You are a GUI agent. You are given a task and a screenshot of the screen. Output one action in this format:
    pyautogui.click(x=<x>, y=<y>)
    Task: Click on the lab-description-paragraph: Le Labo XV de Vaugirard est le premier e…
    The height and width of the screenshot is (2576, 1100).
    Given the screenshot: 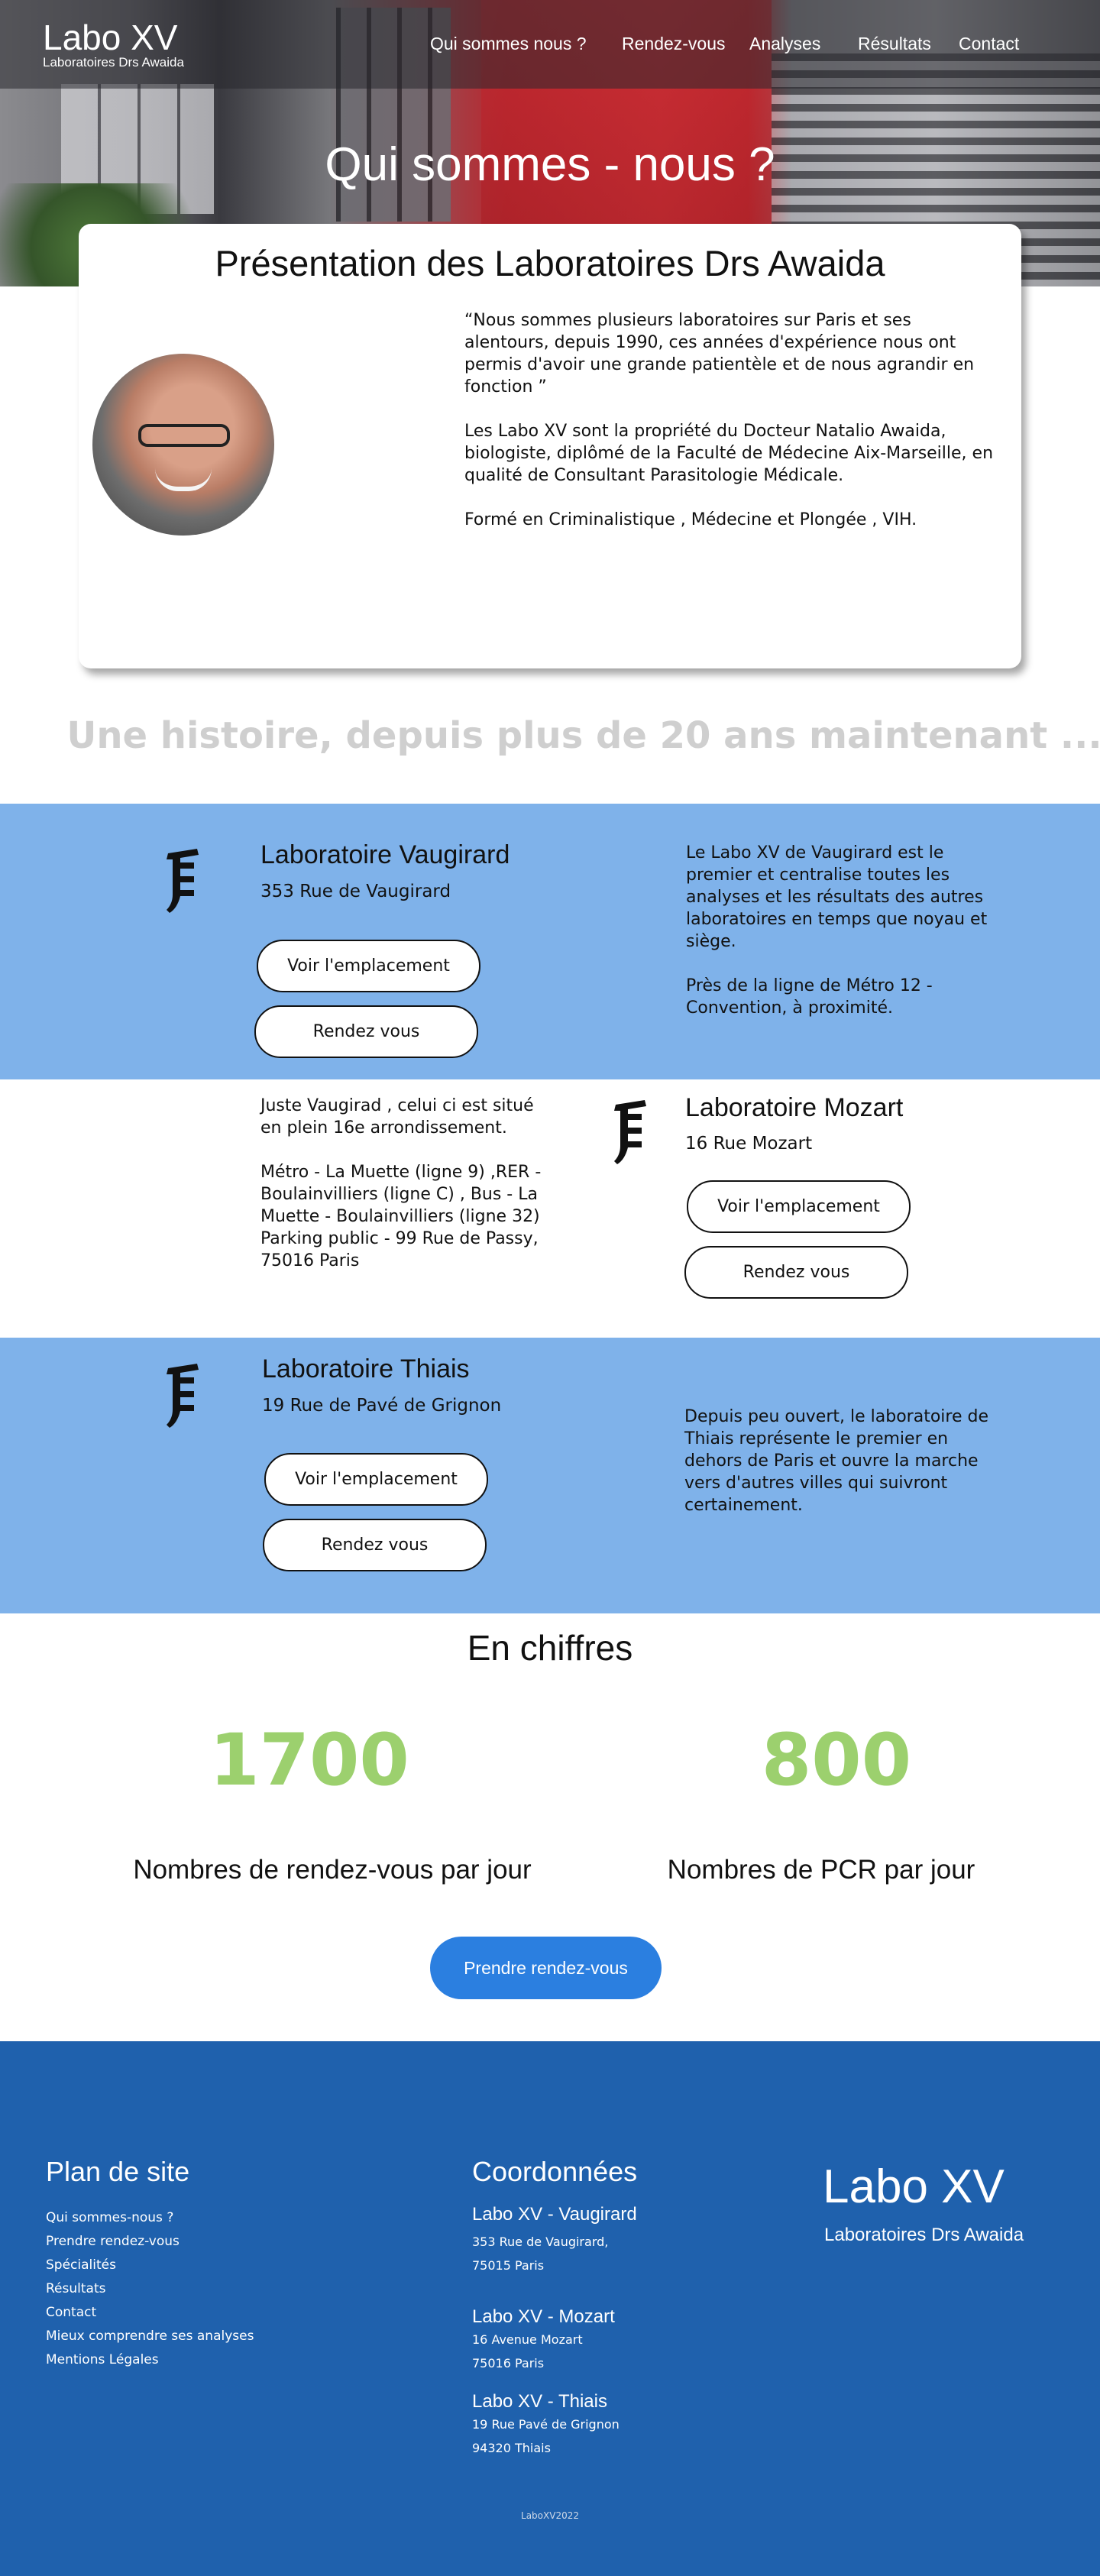 What is the action you would take?
    pyautogui.click(x=837, y=897)
    